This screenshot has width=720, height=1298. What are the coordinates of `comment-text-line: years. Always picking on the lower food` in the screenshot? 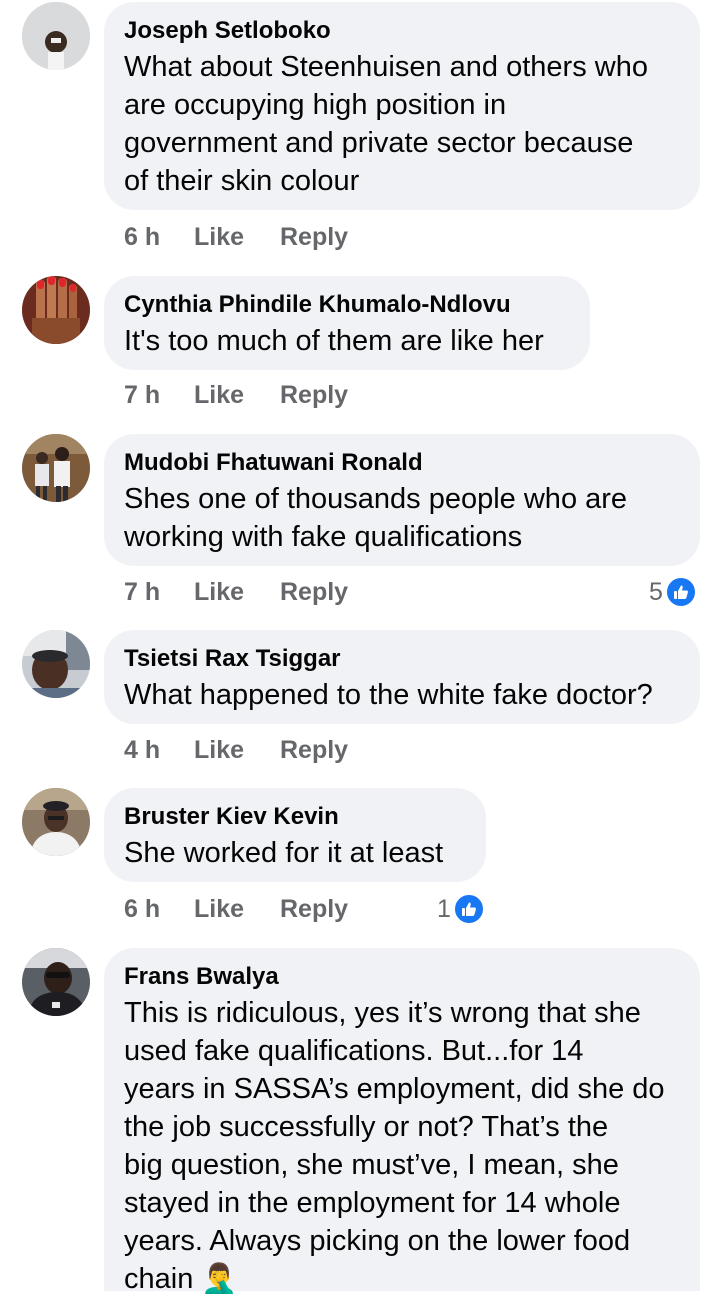 It's located at (377, 1241).